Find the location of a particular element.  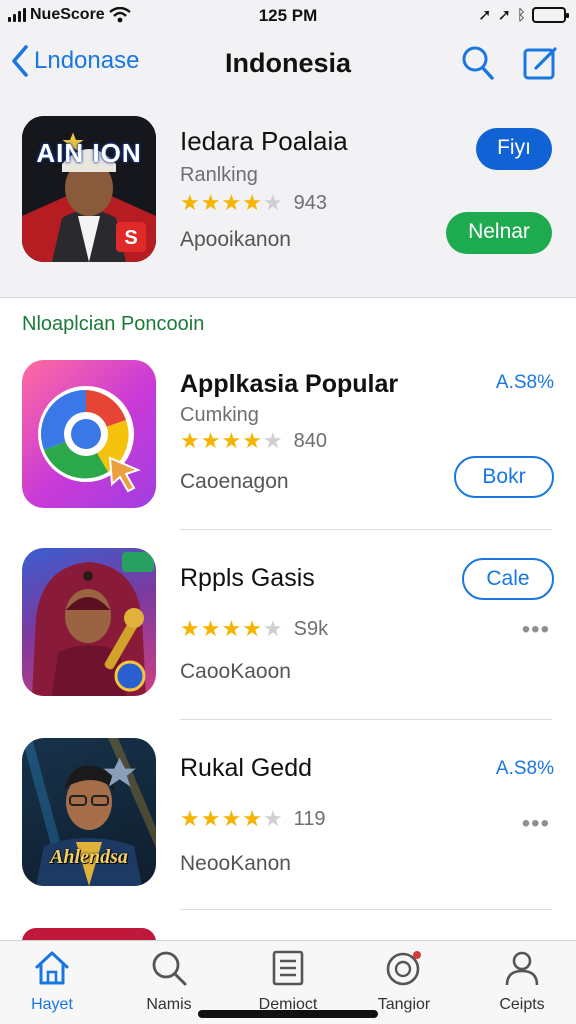

featured-app-icon: S AIN ION is located at coordinates (89, 189).